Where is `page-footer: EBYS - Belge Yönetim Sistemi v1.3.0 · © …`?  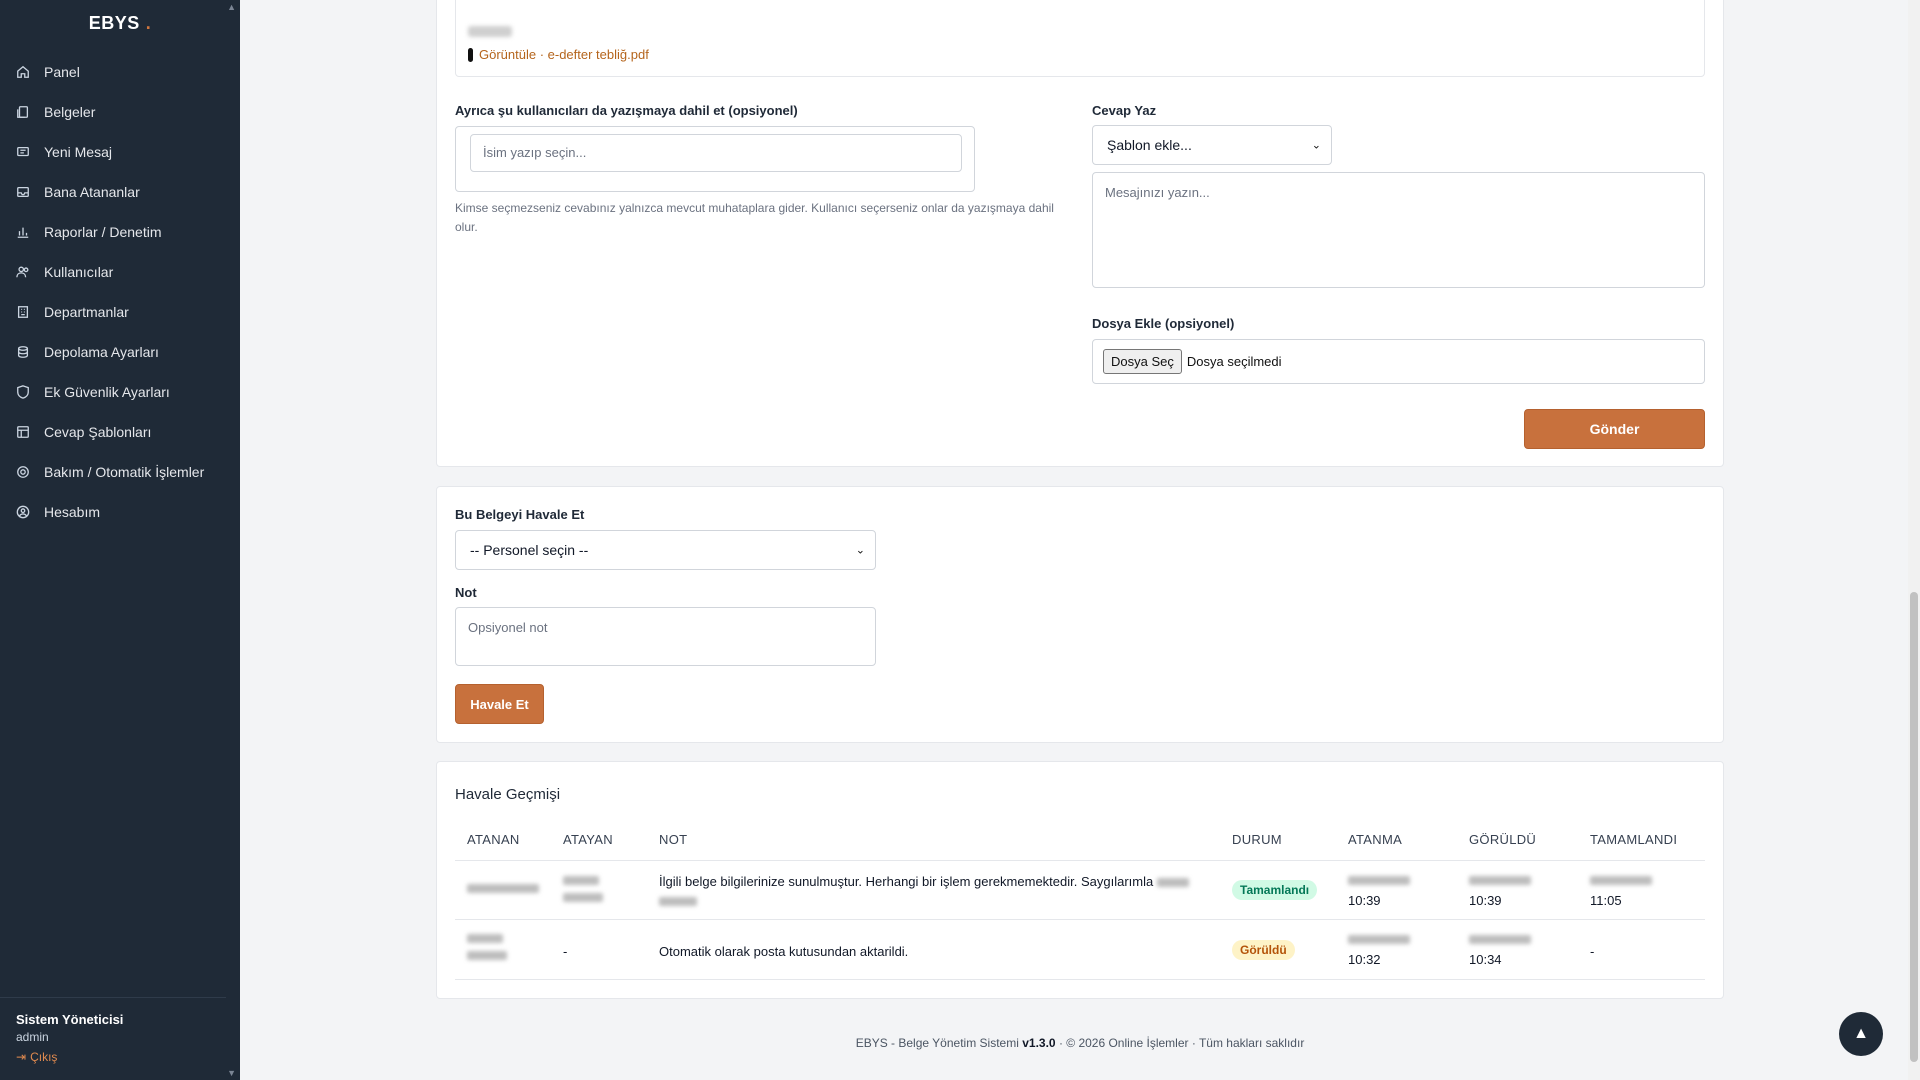 page-footer: EBYS - Belge Yönetim Sistemi v1.3.0 · © … is located at coordinates (1080, 1043).